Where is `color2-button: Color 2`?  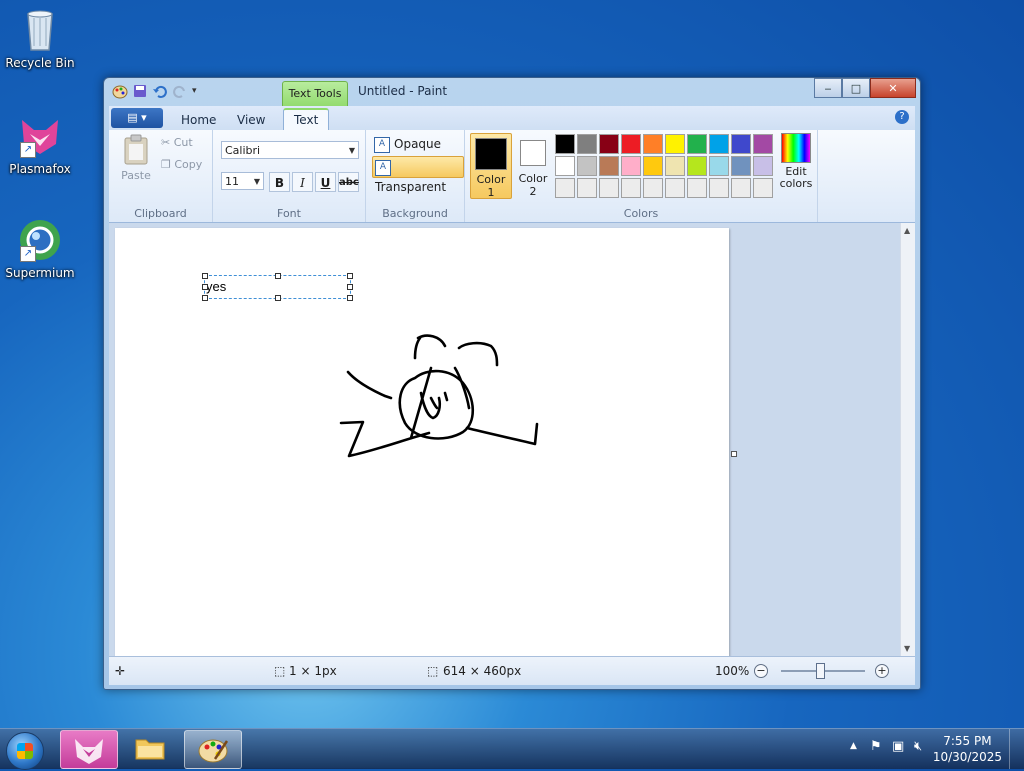
color2-button: Color 2 is located at coordinates (533, 165).